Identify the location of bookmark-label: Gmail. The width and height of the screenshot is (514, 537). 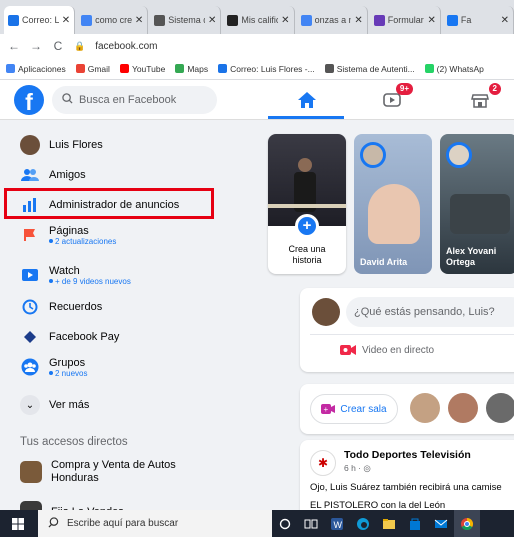
(98, 68).